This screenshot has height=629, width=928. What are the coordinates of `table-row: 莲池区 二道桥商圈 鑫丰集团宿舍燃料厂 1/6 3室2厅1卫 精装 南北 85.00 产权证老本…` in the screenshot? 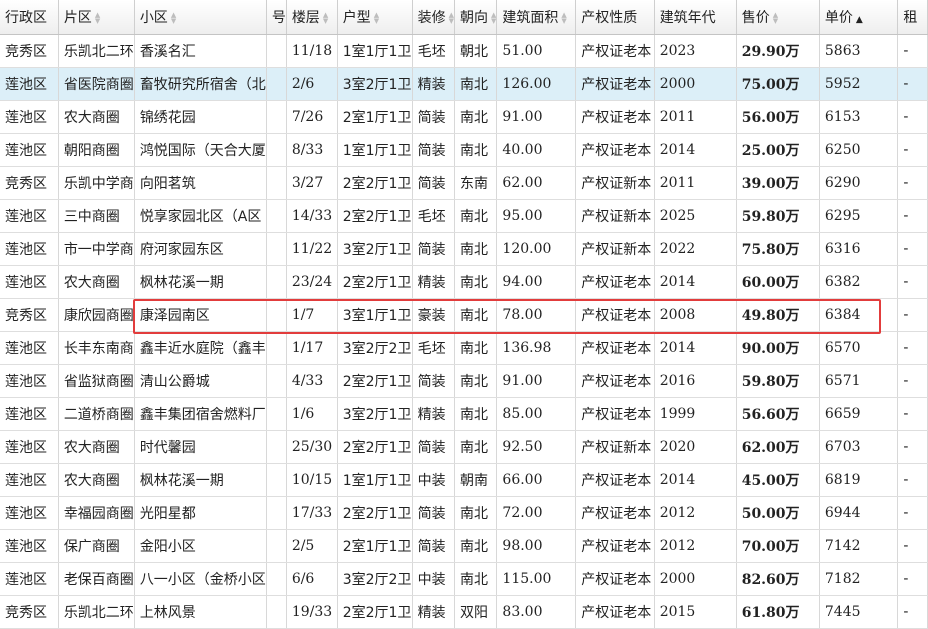 It's located at (464, 414).